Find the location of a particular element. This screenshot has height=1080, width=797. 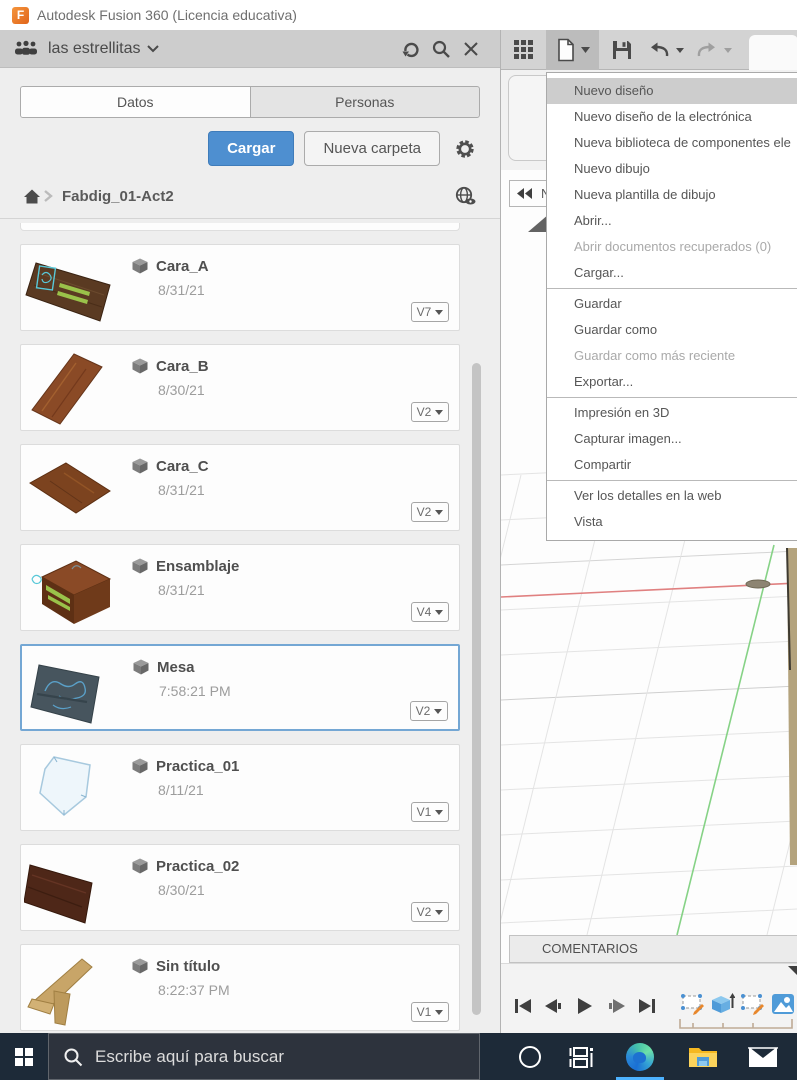

timeline-step-forward-button is located at coordinates (617, 1006).